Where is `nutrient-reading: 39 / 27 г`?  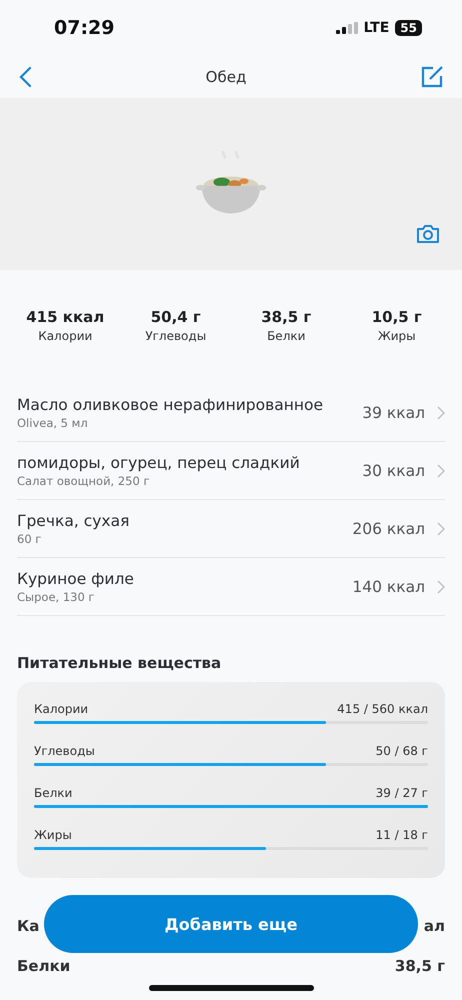
nutrient-reading: 39 / 27 г is located at coordinates (402, 793).